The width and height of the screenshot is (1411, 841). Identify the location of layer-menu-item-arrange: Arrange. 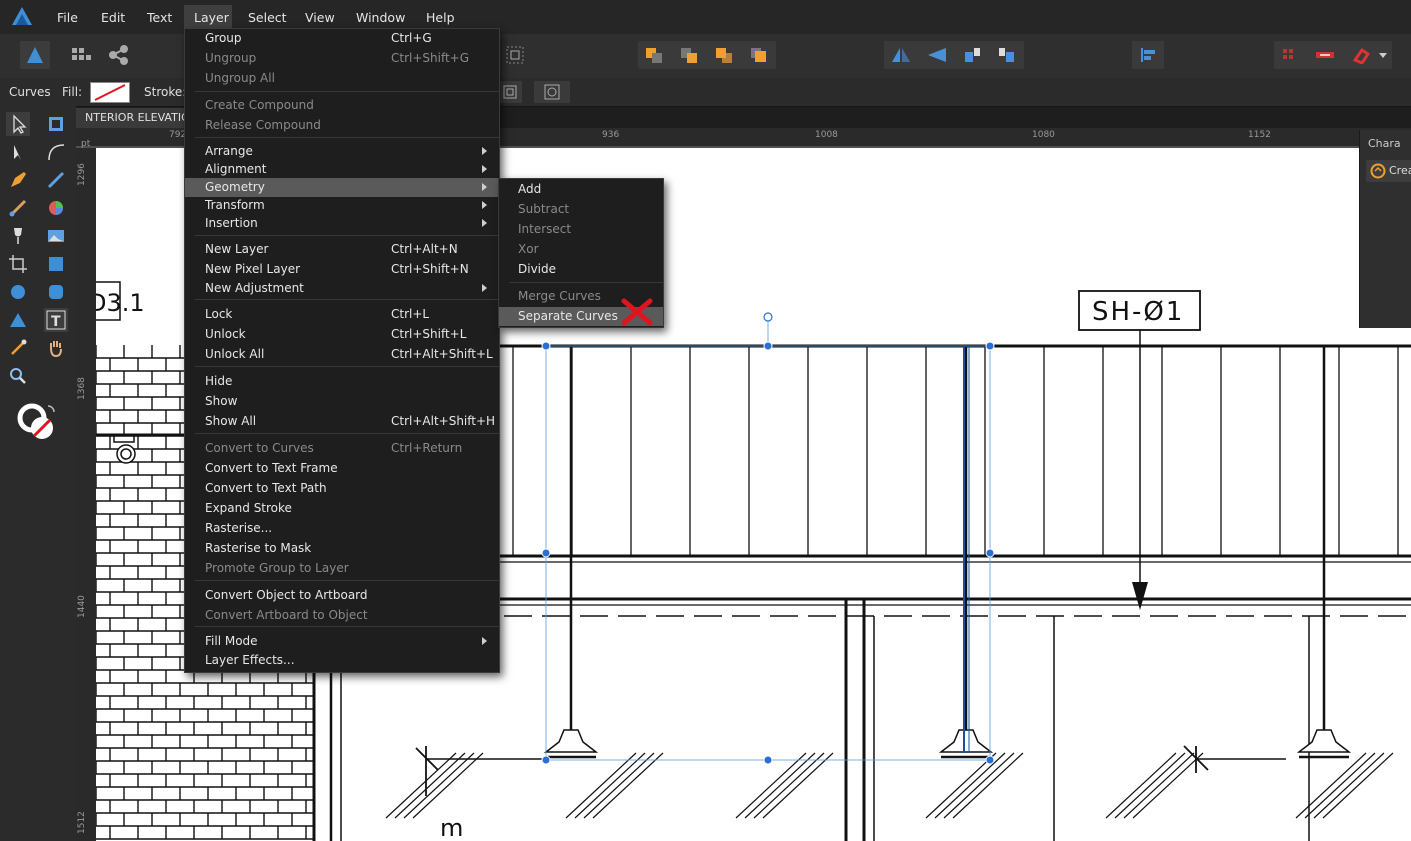
(342, 151).